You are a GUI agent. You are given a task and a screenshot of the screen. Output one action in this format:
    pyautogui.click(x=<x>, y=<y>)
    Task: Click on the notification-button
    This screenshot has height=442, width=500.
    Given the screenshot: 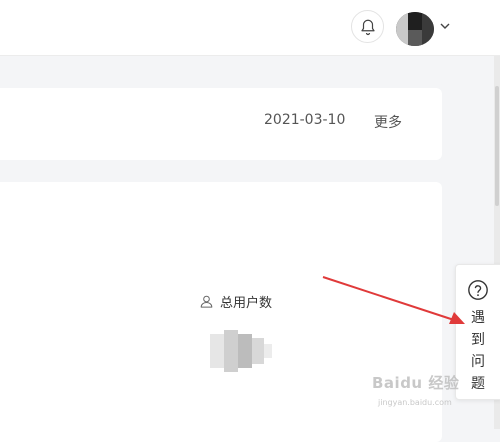 What is the action you would take?
    pyautogui.click(x=367, y=26)
    